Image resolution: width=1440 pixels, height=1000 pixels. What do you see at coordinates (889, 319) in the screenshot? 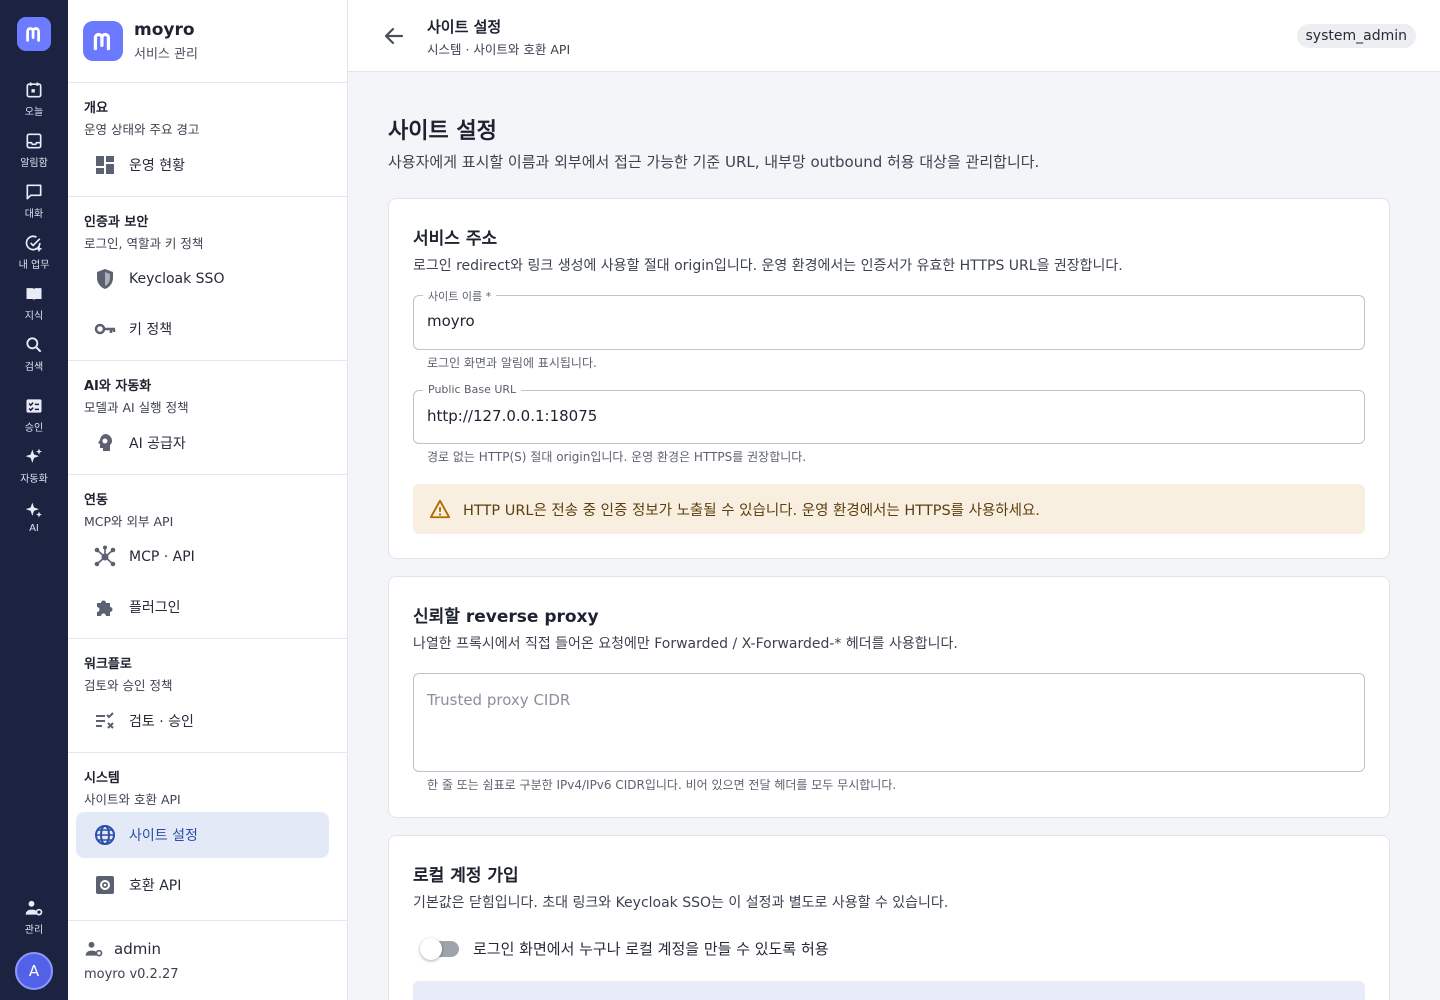
I see `site-name-field: 사이트 이름 * moyro` at bounding box center [889, 319].